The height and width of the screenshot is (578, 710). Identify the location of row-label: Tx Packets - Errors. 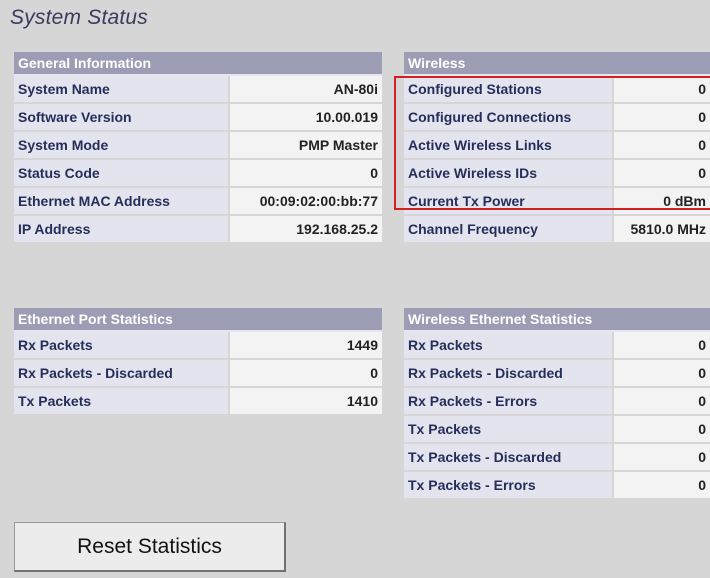
(509, 486).